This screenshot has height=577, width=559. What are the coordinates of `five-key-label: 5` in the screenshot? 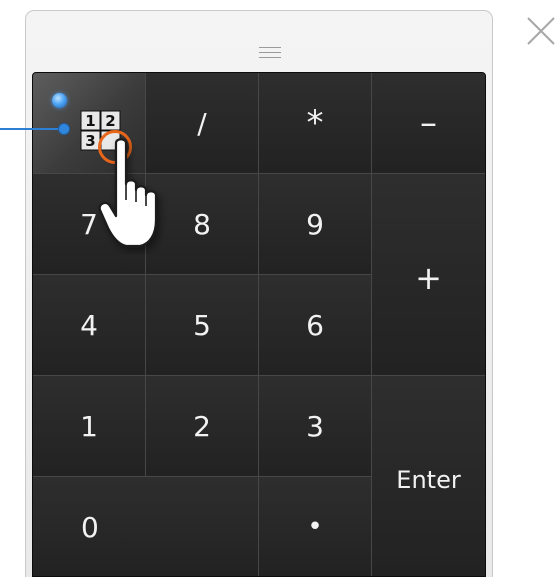 It's located at (202, 325).